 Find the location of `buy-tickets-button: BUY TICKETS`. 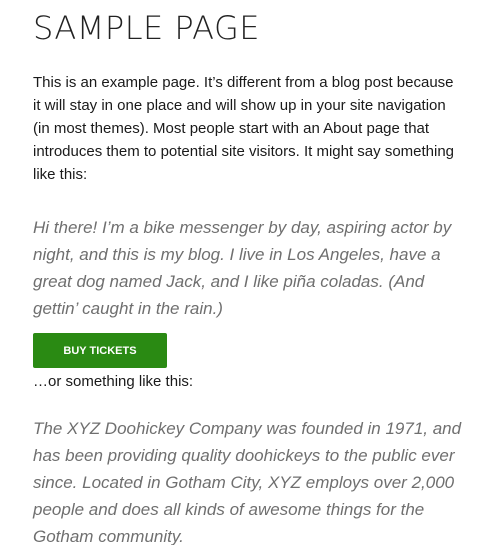

buy-tickets-button: BUY TICKETS is located at coordinates (100, 350).